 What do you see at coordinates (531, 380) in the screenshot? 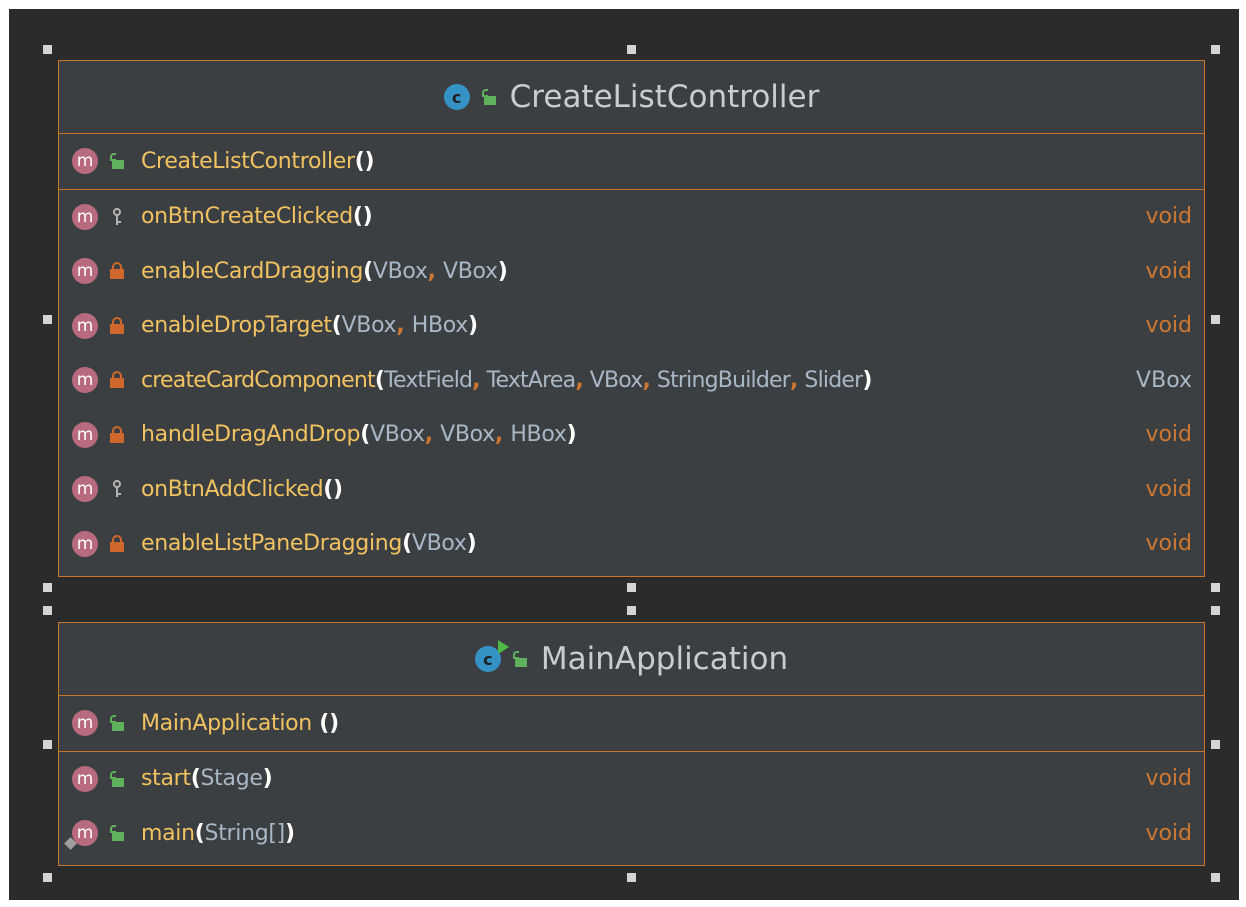
I see `param: TextArea` at bounding box center [531, 380].